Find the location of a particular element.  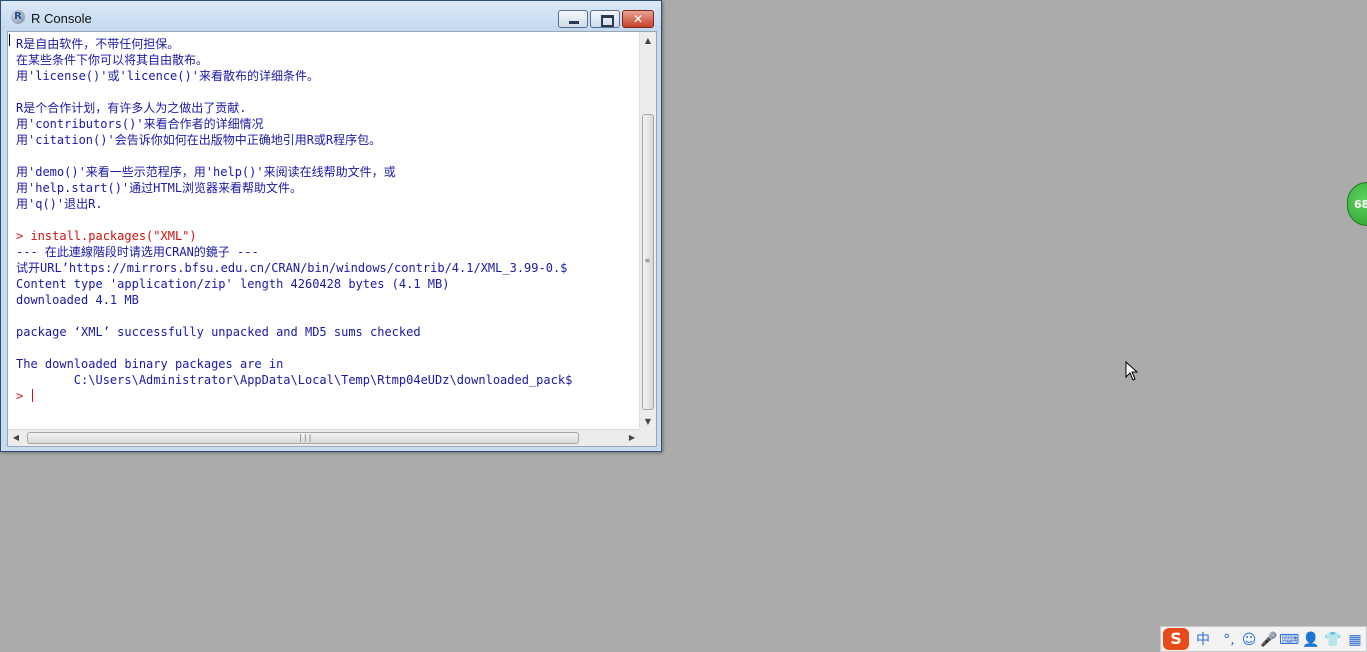

vertical-scroll-thumb: ≡ is located at coordinates (648, 262).